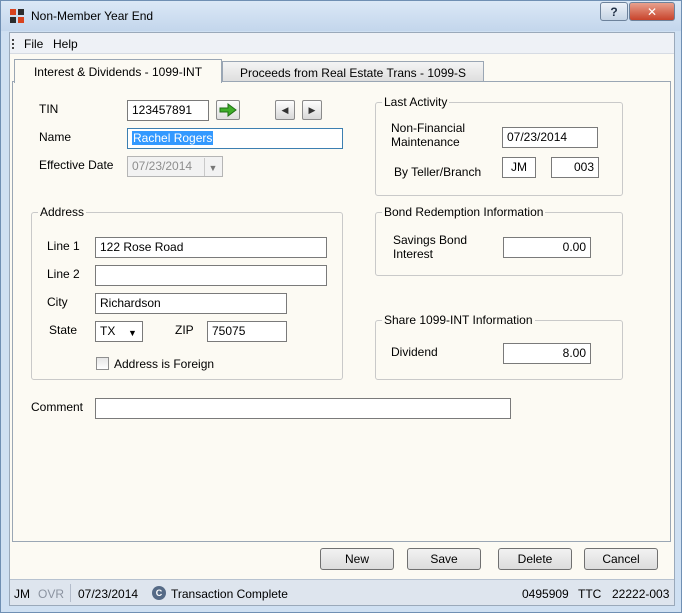  Describe the element at coordinates (235, 138) in the screenshot. I see `name-field: Rachel Rogers` at that location.